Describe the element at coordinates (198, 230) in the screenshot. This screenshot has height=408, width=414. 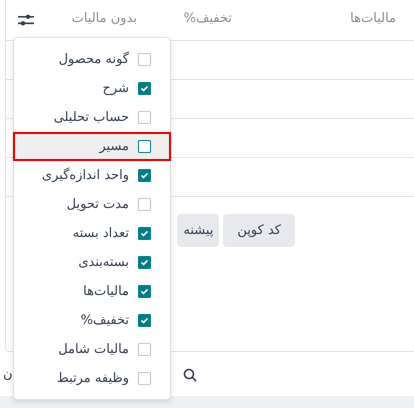
I see `action-button: پیشنه` at that location.